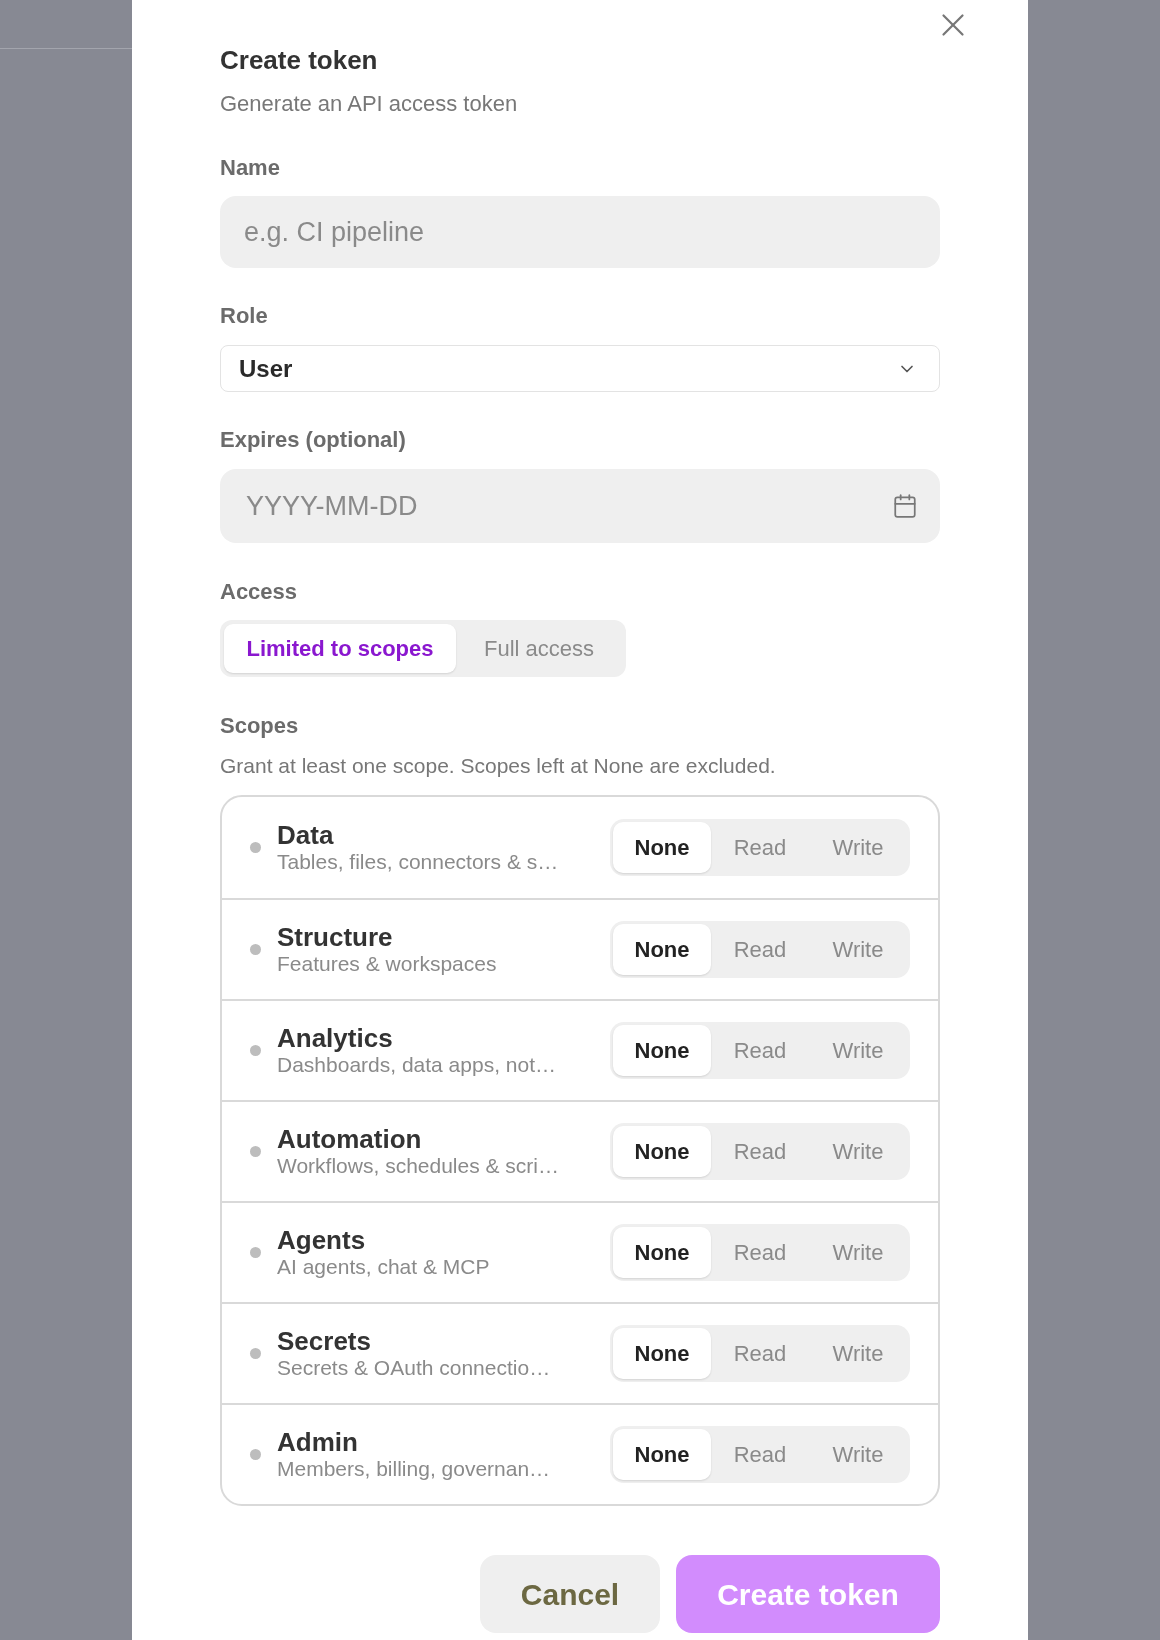 This screenshot has height=1640, width=1160. Describe the element at coordinates (808, 1594) in the screenshot. I see `create-button: Create token` at that location.